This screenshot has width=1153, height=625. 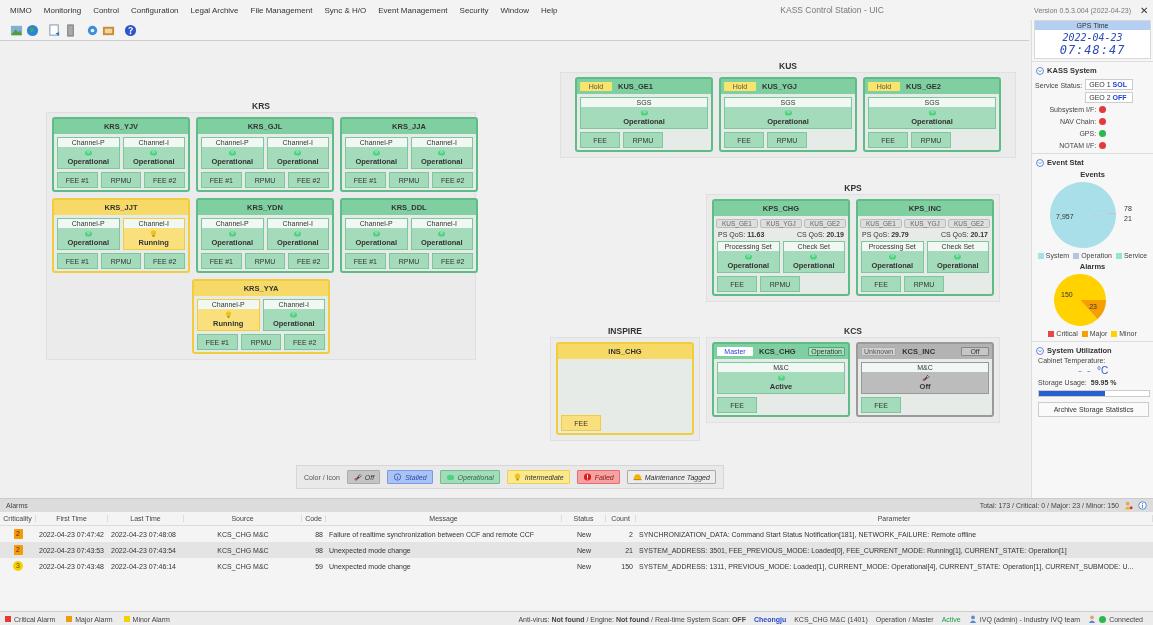 What do you see at coordinates (130, 30) in the screenshot?
I see `help-icon` at bounding box center [130, 30].